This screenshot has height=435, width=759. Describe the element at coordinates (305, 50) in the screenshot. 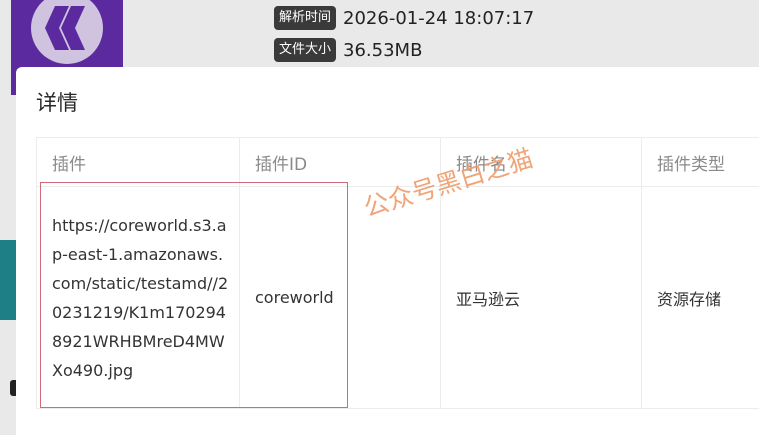

I see `file-size-label: 文件大小` at that location.